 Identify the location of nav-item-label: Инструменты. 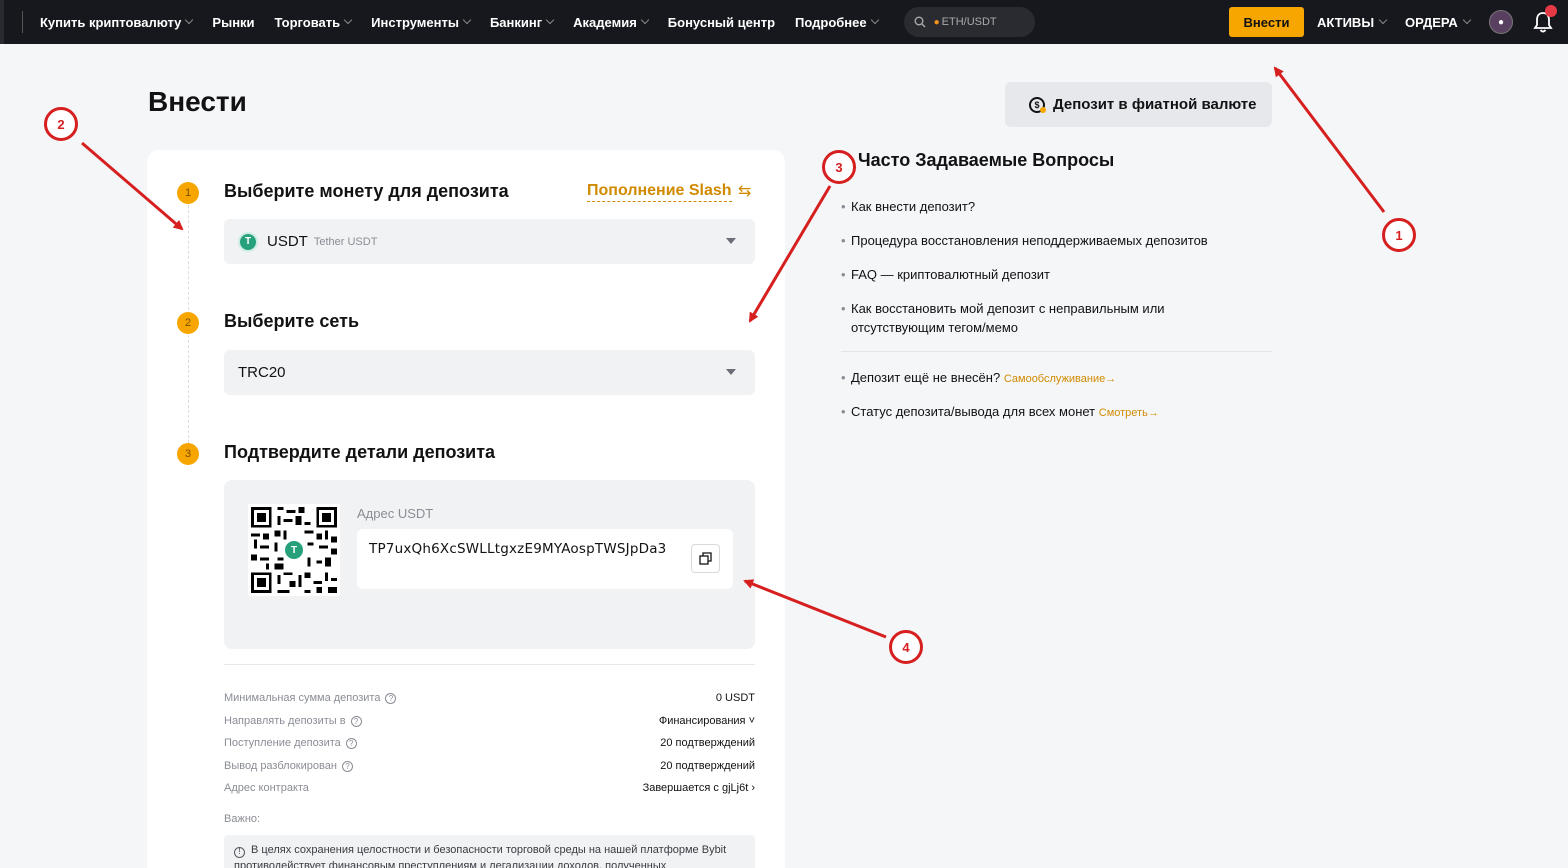
(415, 22).